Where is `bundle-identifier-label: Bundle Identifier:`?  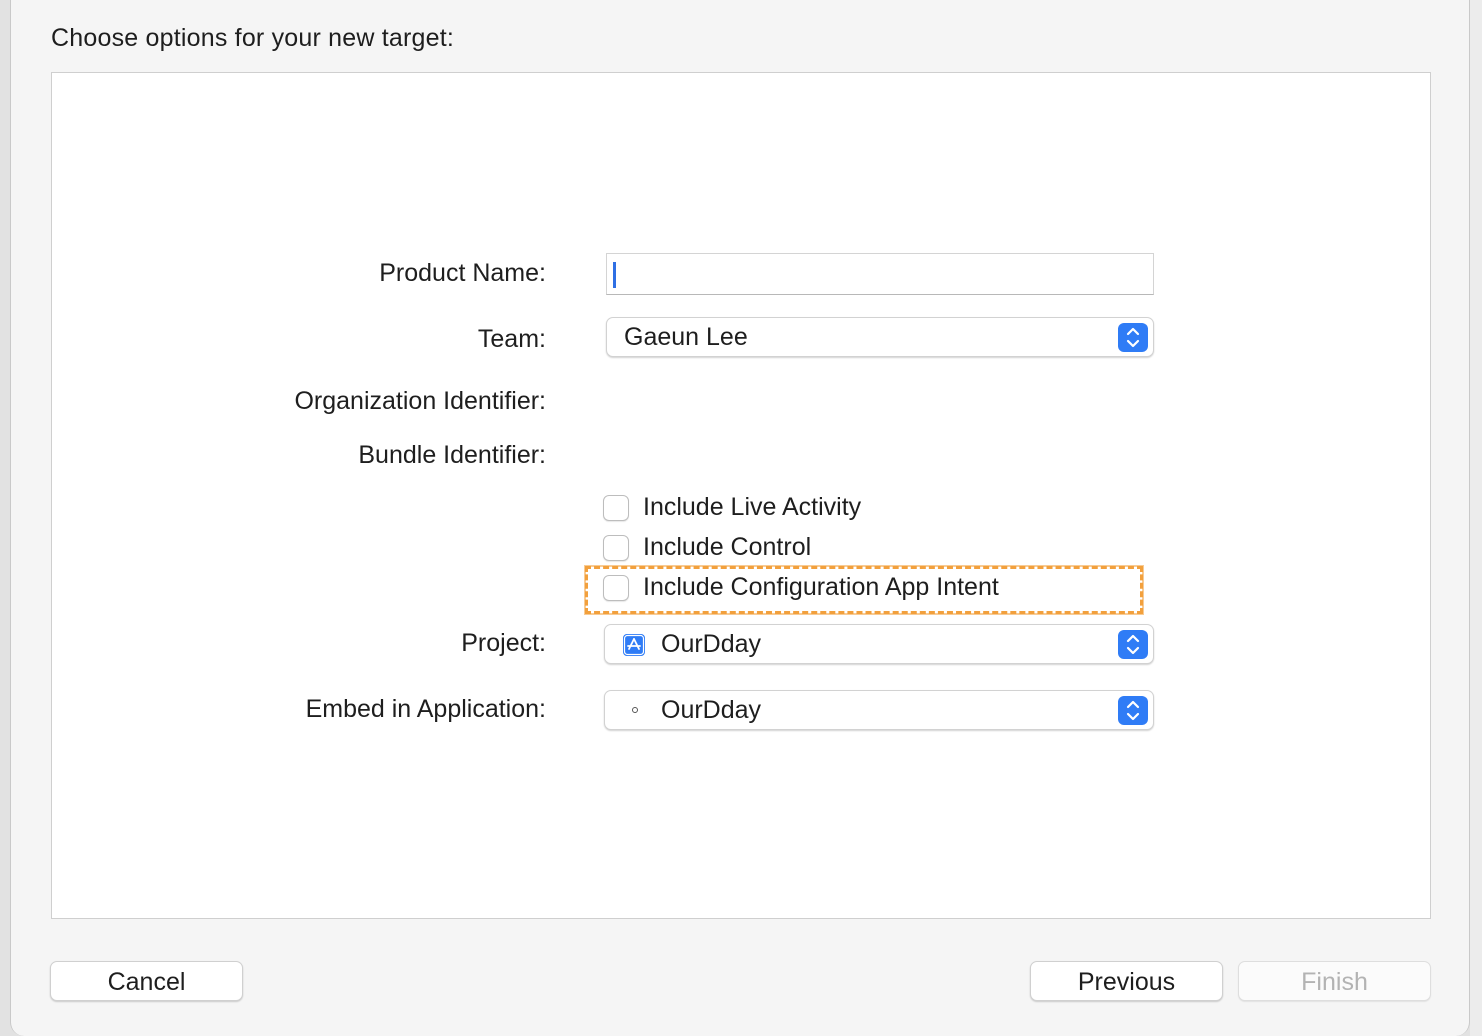 bundle-identifier-label: Bundle Identifier: is located at coordinates (452, 455).